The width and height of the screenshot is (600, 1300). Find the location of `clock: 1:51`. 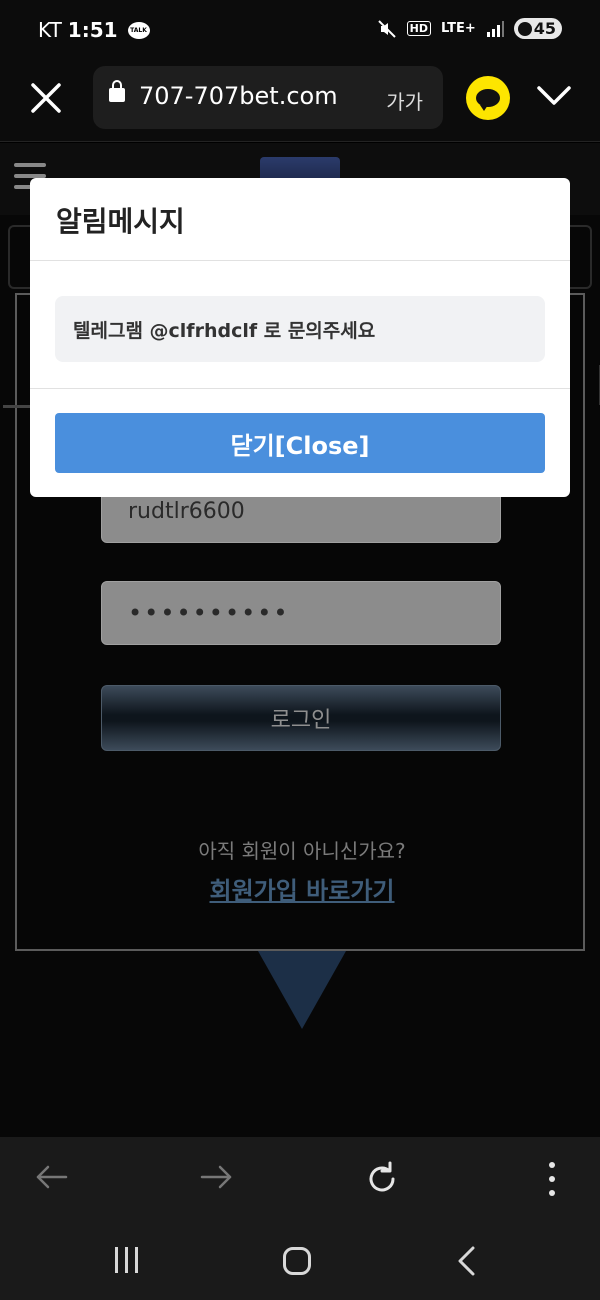

clock: 1:51 is located at coordinates (92, 30).